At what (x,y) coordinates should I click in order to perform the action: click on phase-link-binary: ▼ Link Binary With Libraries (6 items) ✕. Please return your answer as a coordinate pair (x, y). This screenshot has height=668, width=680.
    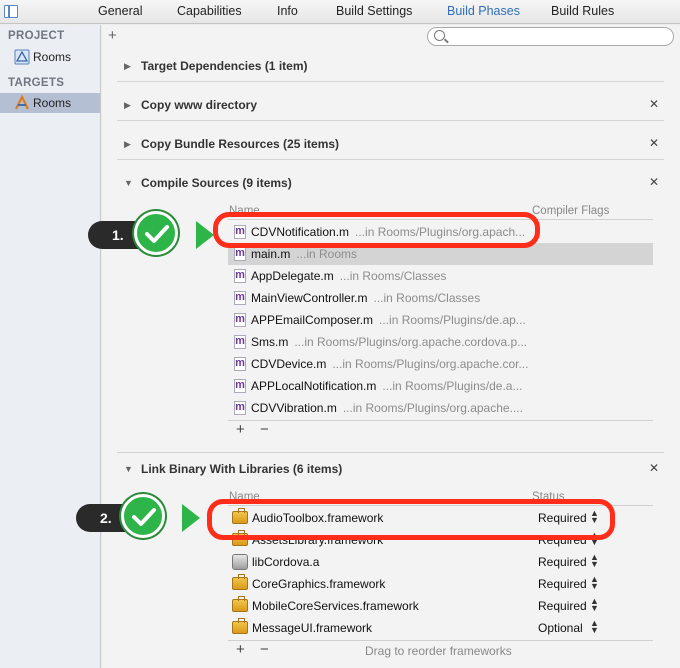
    Looking at the image, I should click on (390, 470).